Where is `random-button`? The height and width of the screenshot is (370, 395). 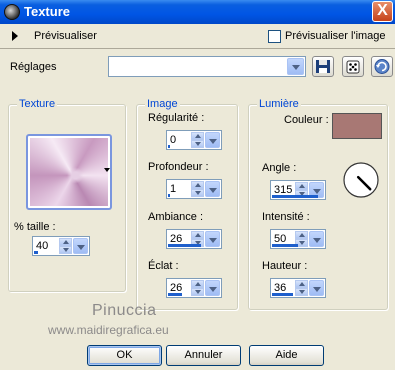
random-button is located at coordinates (353, 66).